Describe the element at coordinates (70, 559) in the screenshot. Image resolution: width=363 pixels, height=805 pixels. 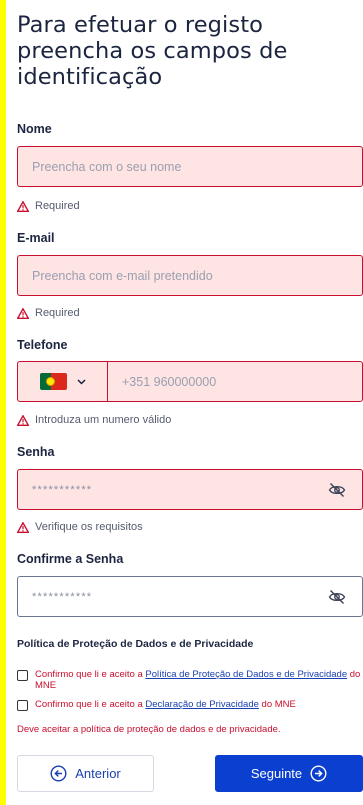
I see `confirme-label: Confirme a Senha` at that location.